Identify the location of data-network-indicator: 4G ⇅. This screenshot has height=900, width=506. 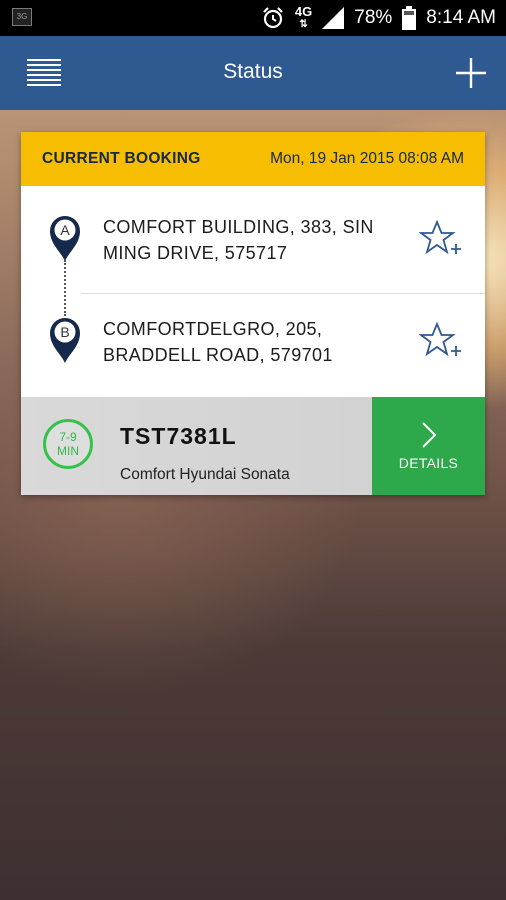
(303, 18).